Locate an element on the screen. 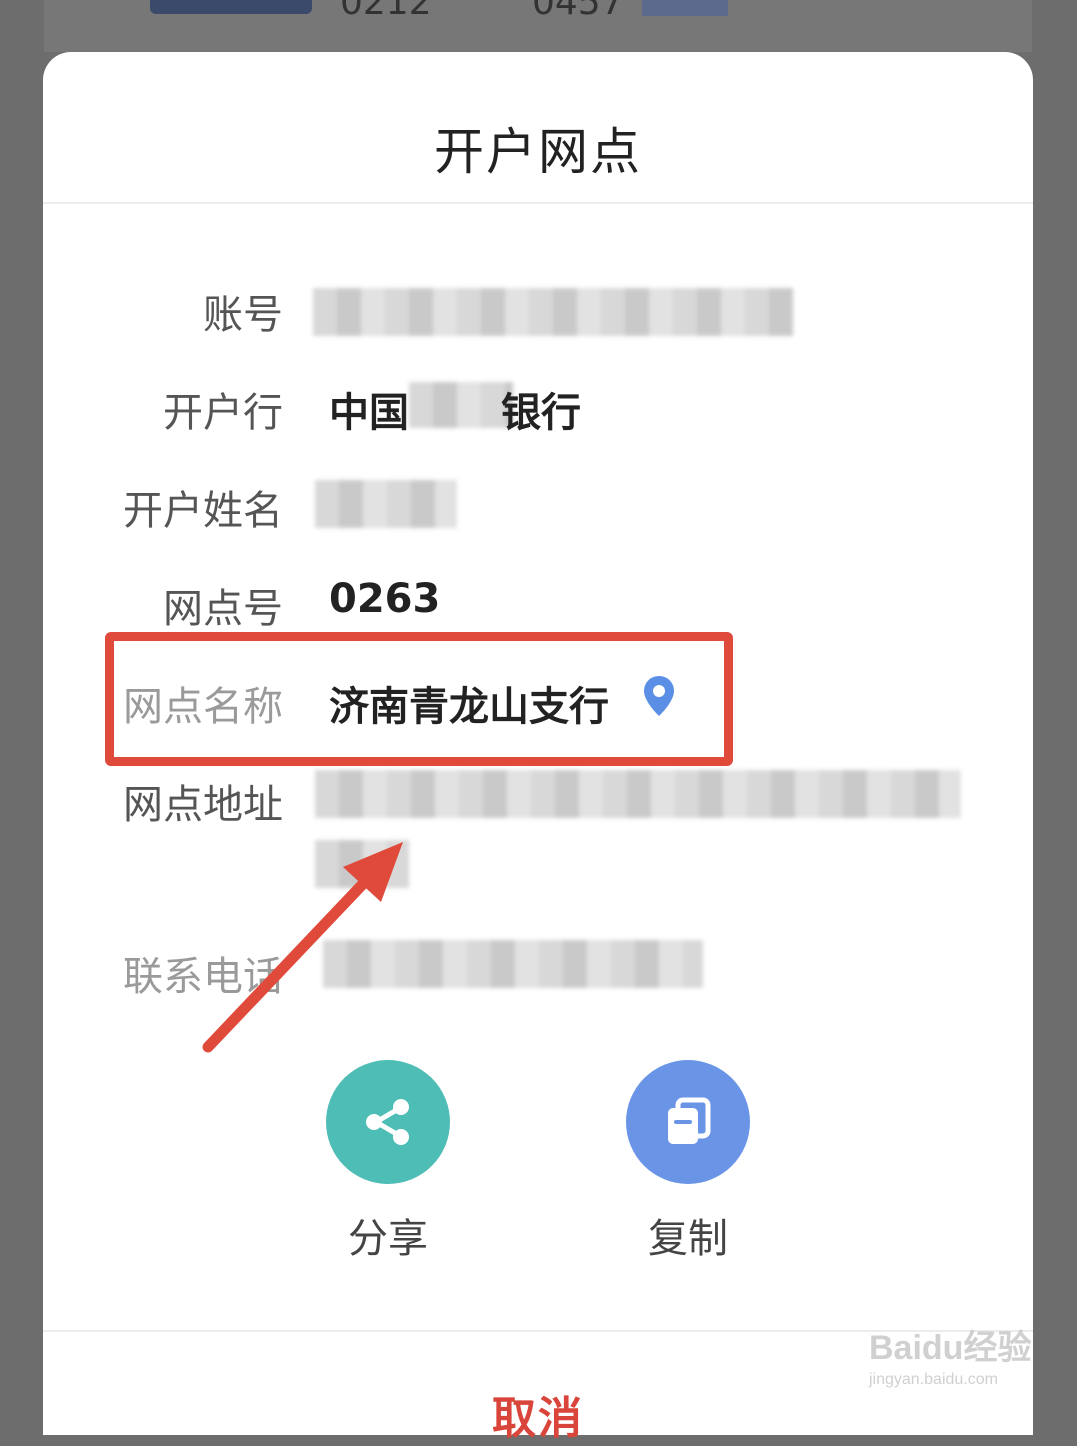 This screenshot has width=1077, height=1446. share-label: 分享 is located at coordinates (388, 1239).